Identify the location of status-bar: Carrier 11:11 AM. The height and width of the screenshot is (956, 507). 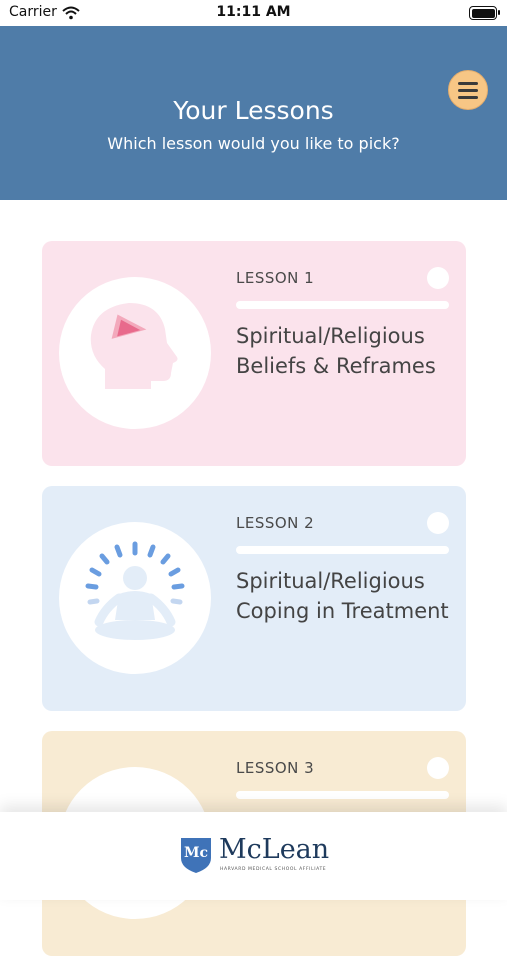
(253, 13).